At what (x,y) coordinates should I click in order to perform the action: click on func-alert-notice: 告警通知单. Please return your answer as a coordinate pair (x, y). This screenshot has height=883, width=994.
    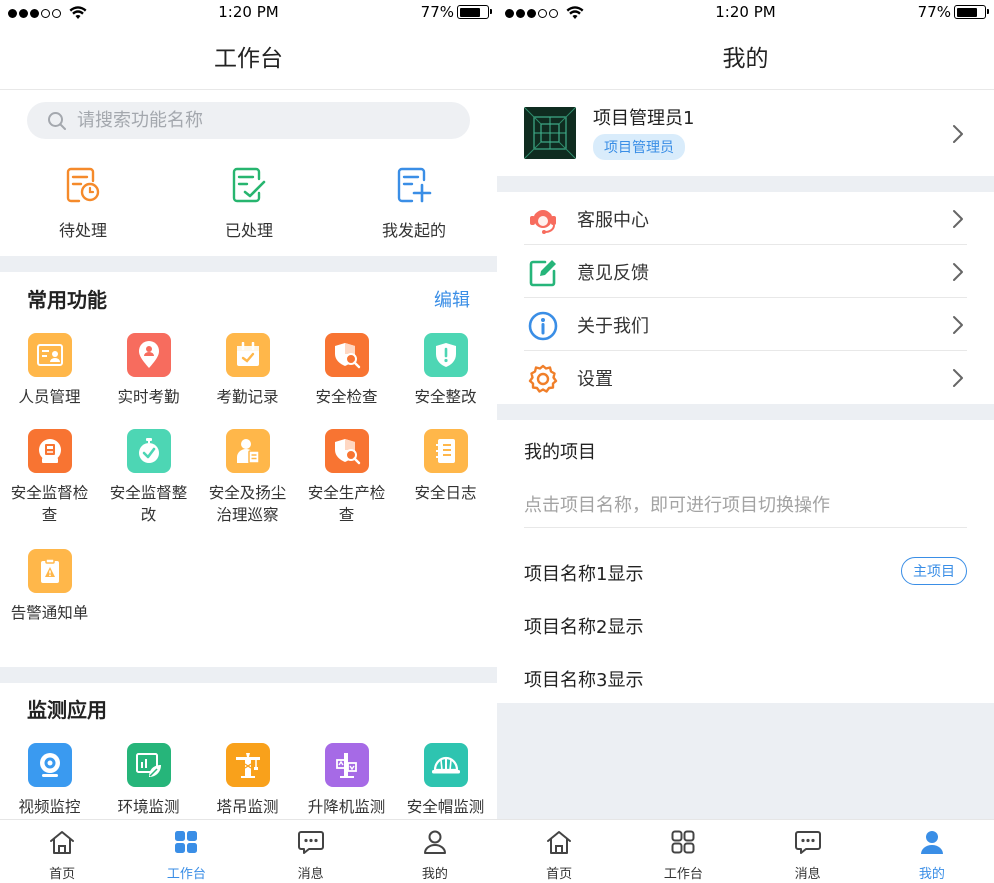
    Looking at the image, I should click on (49, 586).